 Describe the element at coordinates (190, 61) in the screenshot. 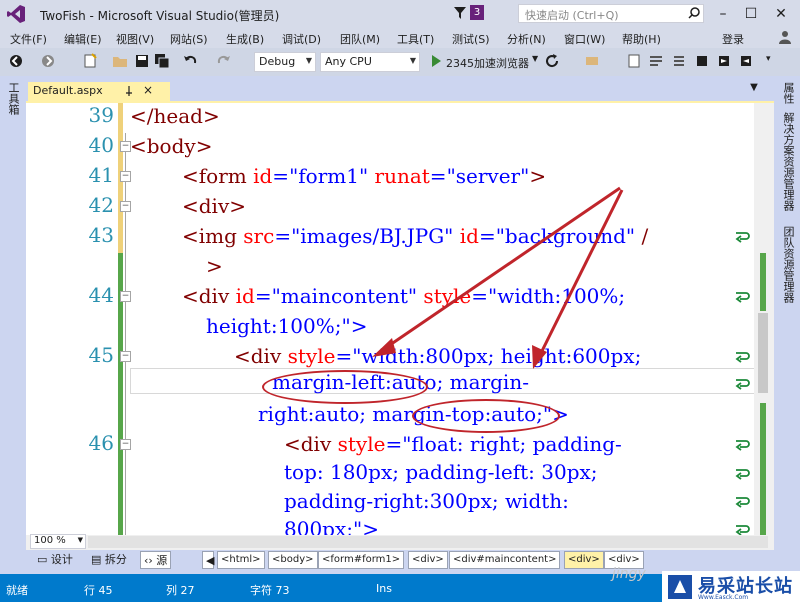

I see `undo-icon` at that location.